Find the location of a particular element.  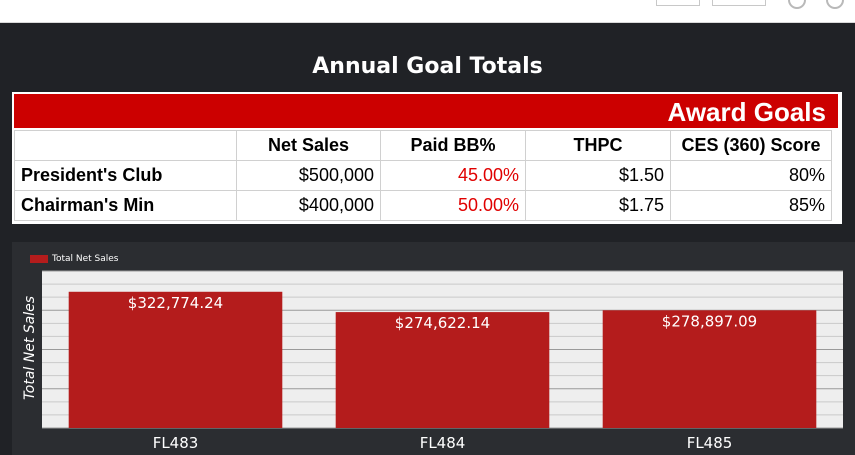

x-tick-label: FL483 is located at coordinates (176, 443).